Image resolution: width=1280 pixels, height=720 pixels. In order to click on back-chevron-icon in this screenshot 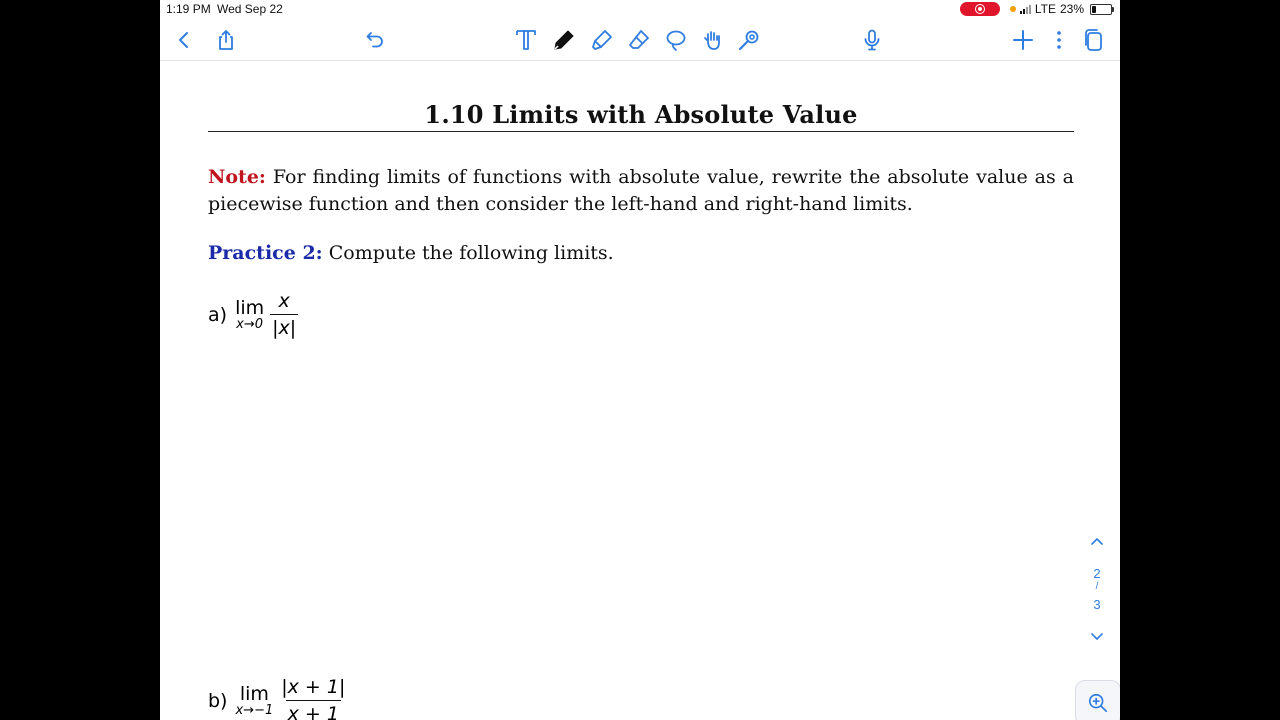, I will do `click(184, 40)`.